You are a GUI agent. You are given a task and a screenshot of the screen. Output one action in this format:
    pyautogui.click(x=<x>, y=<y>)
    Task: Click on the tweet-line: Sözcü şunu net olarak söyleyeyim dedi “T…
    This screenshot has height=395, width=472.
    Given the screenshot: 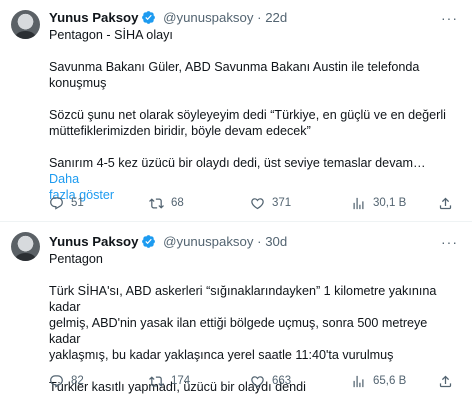 What is the action you would take?
    pyautogui.click(x=247, y=115)
    